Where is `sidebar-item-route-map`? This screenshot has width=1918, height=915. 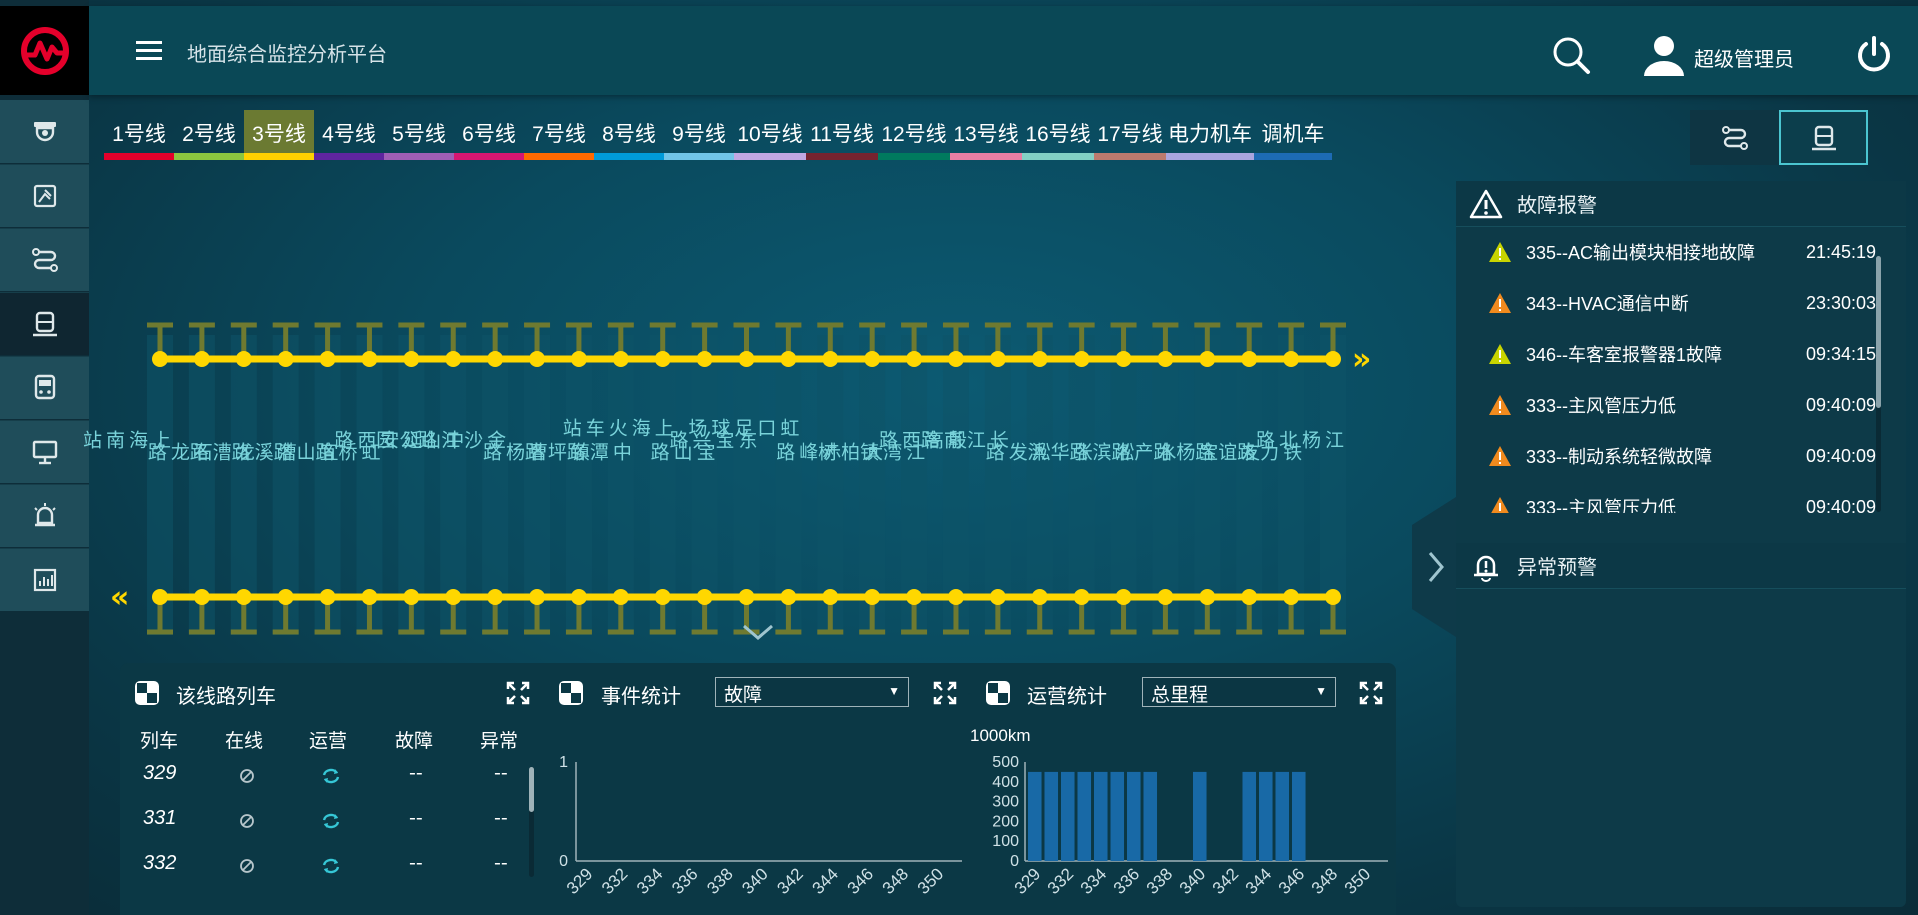
sidebar-item-route-map is located at coordinates (44, 195).